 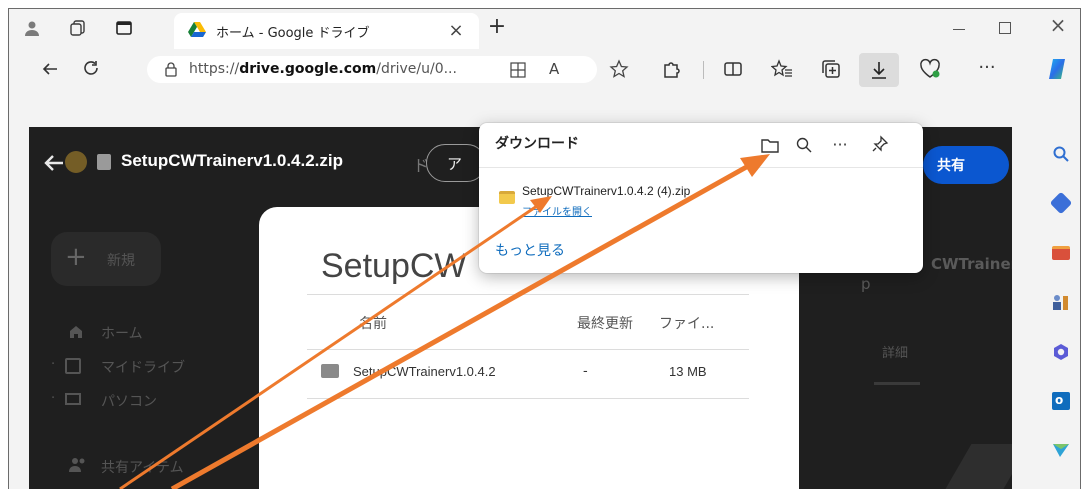 What do you see at coordinates (557, 210) in the screenshot?
I see `open-file-link: ファイルを開く` at bounding box center [557, 210].